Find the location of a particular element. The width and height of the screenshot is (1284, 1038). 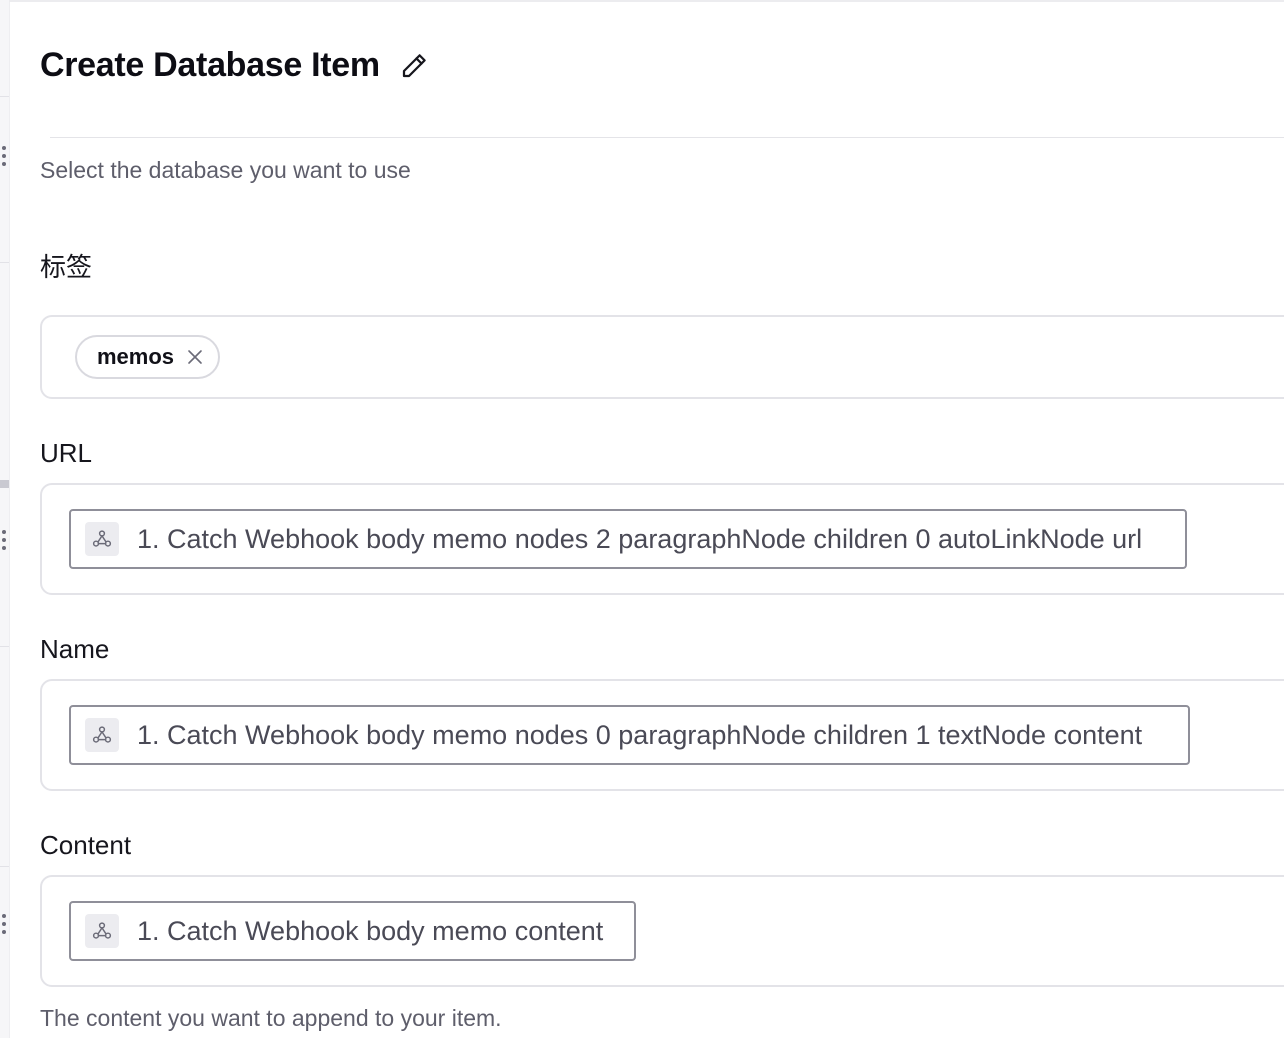

url-field-label: URL is located at coordinates (66, 453).